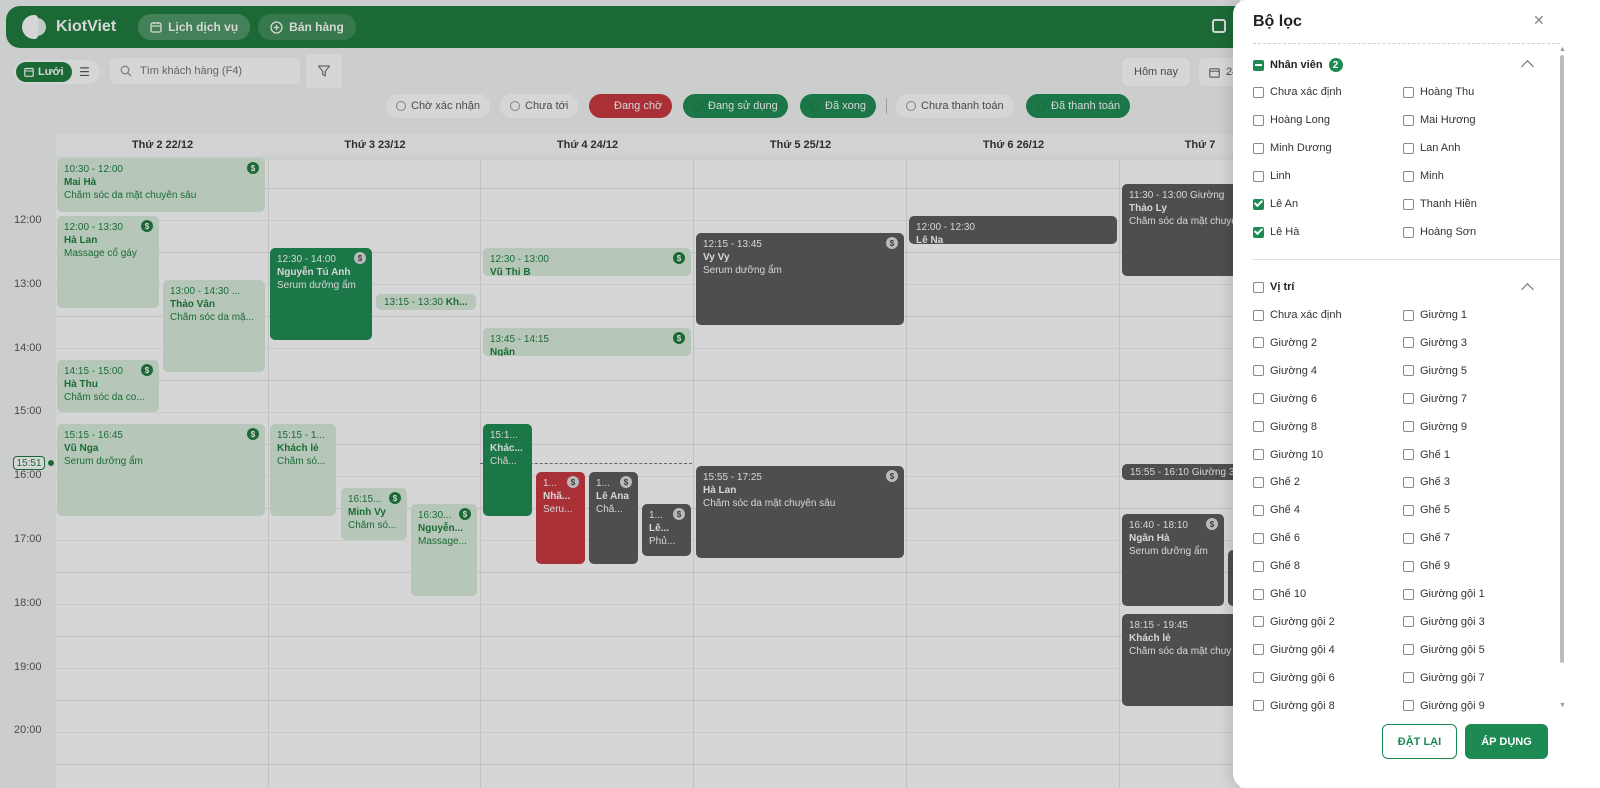  What do you see at coordinates (1297, 92) in the screenshot?
I see `staff-option: Chưa xác định` at bounding box center [1297, 92].